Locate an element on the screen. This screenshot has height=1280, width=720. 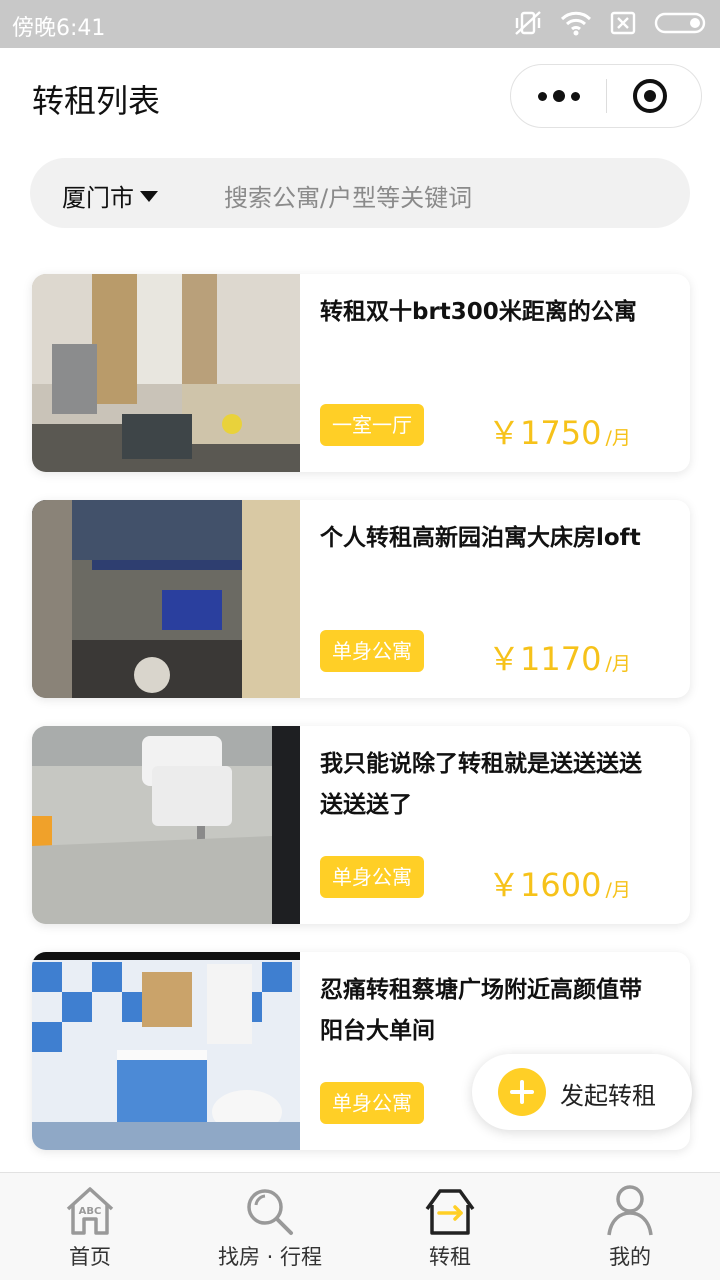
tab-home-label: 首页 is located at coordinates (90, 1257).